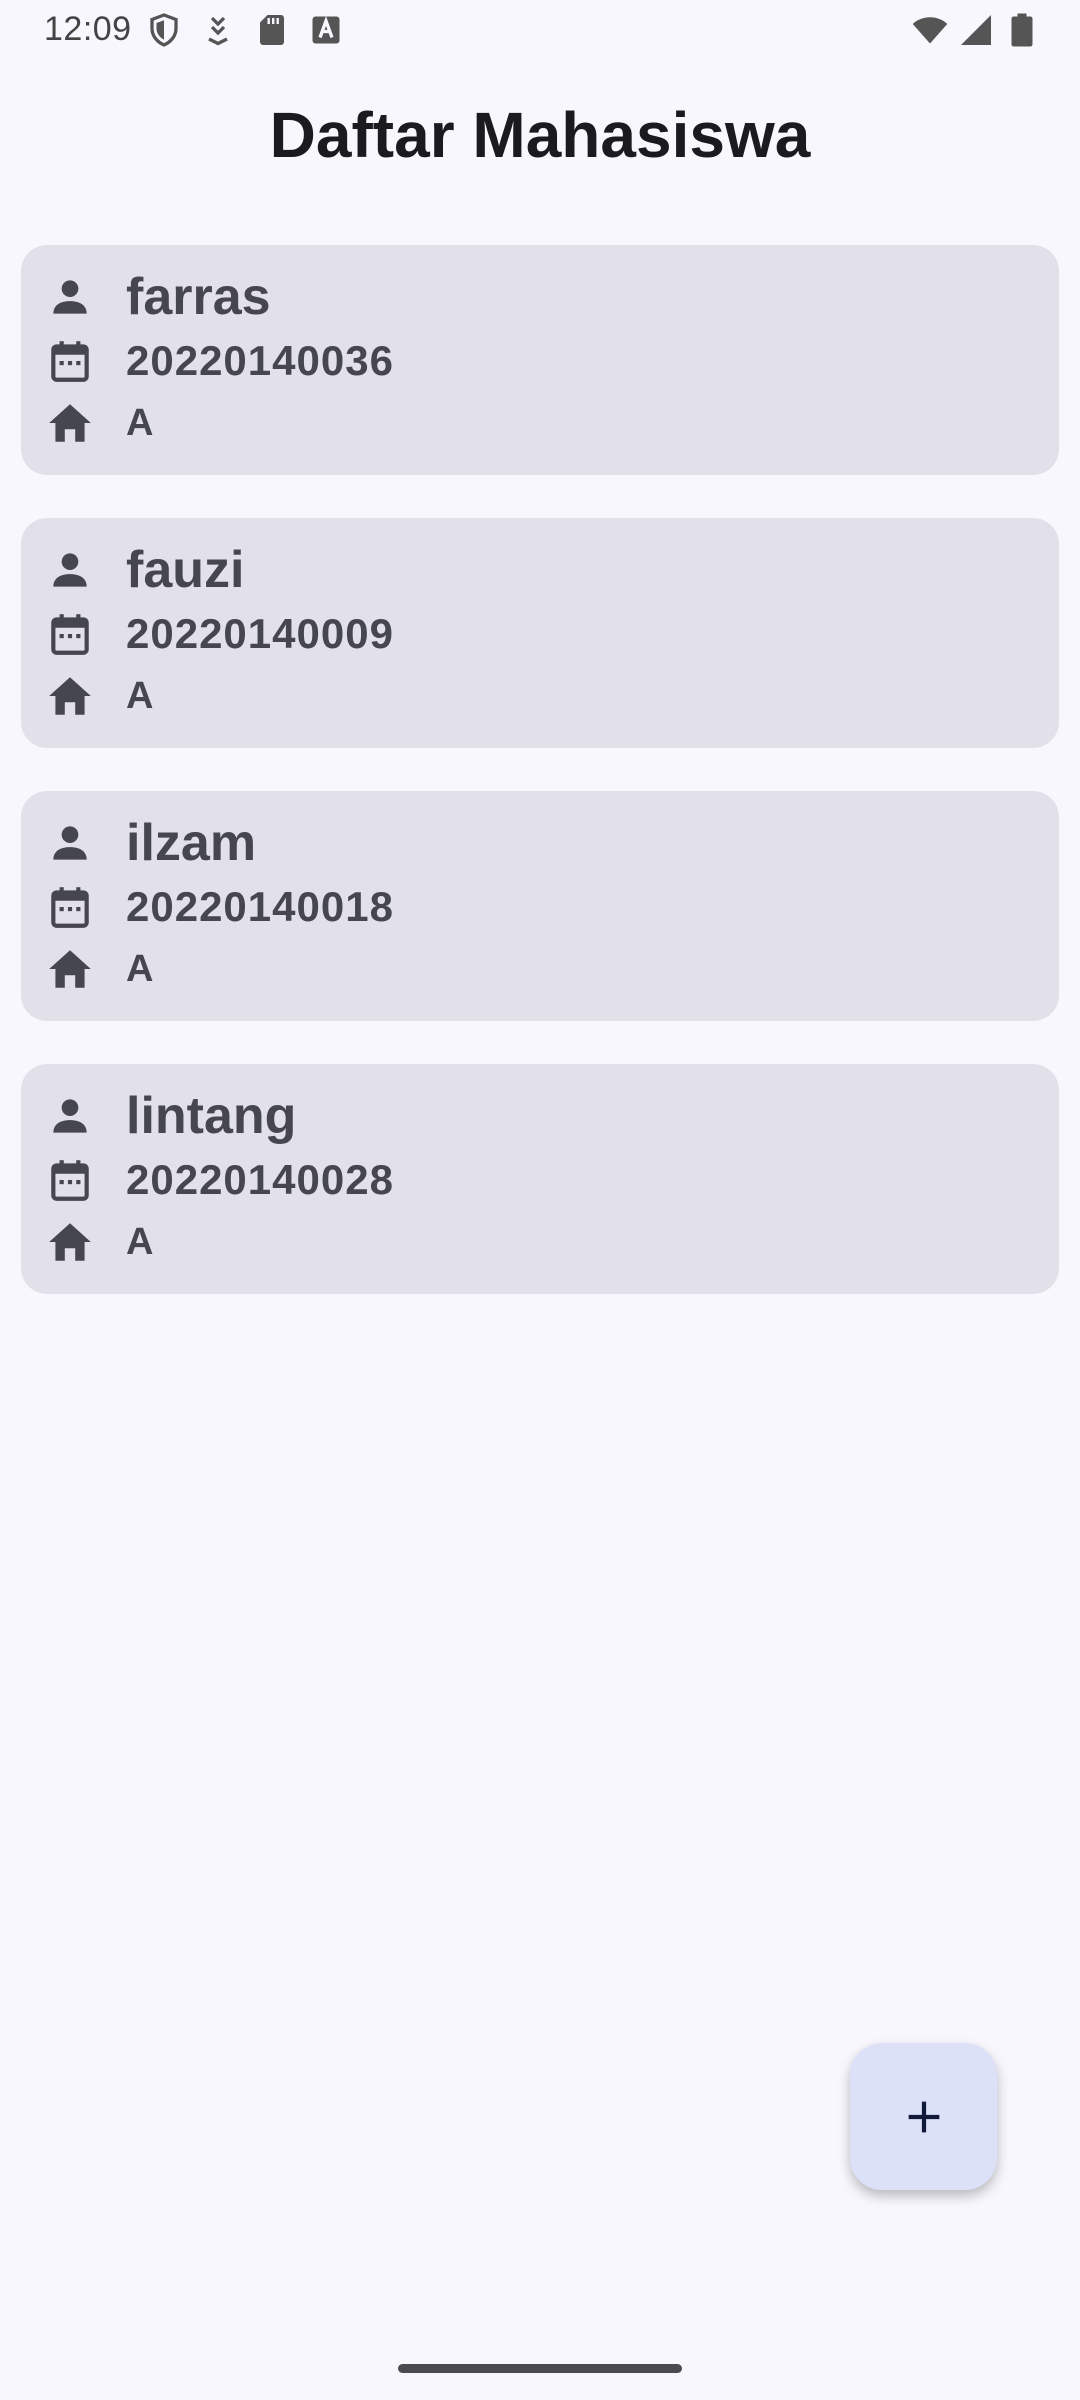  What do you see at coordinates (540, 31) in the screenshot?
I see `status-bar: 12:09` at bounding box center [540, 31].